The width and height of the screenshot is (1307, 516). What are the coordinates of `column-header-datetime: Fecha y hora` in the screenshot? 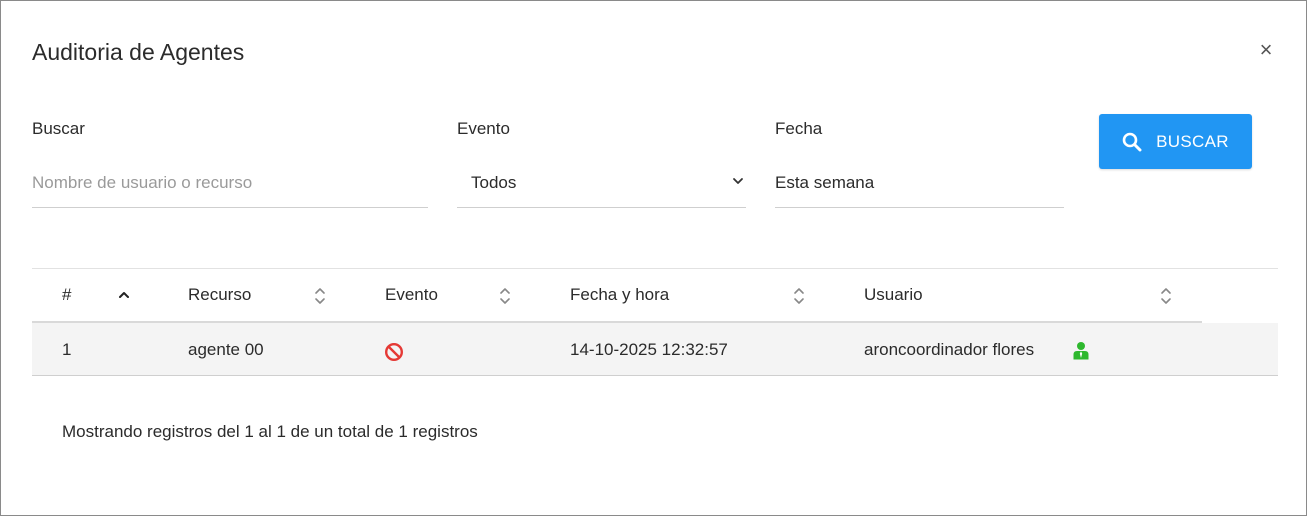 It's located at (619, 295).